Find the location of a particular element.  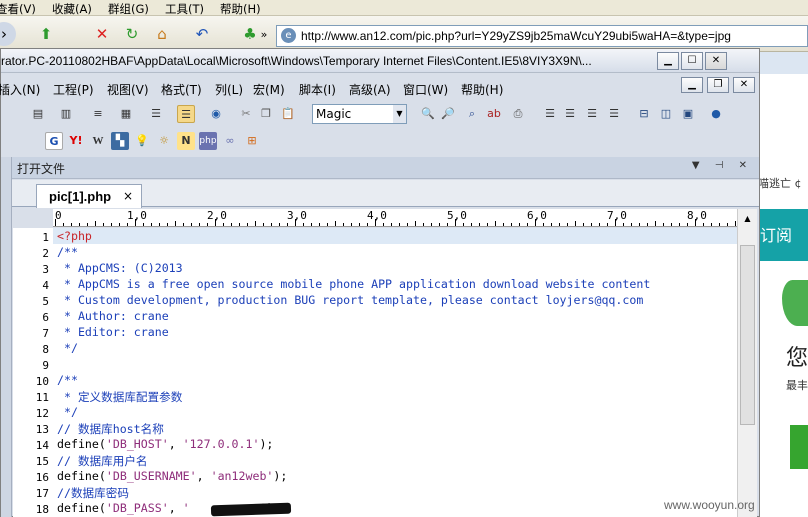

home-icon: ⌂ is located at coordinates (162, 34).